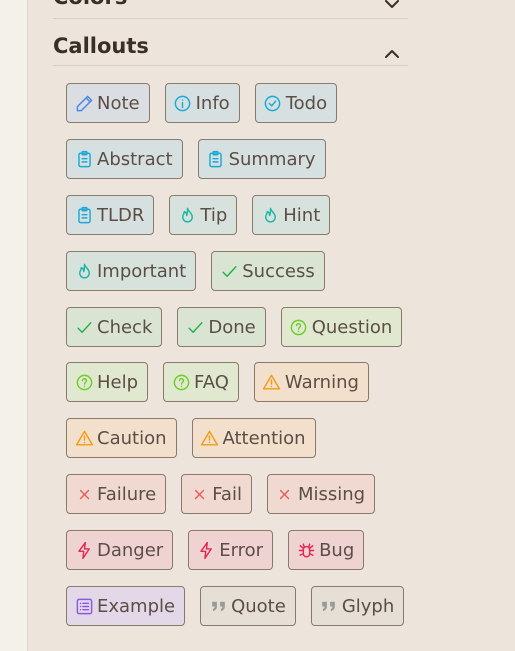 The height and width of the screenshot is (651, 515). I want to click on callout-label: Tip, so click(214, 215).